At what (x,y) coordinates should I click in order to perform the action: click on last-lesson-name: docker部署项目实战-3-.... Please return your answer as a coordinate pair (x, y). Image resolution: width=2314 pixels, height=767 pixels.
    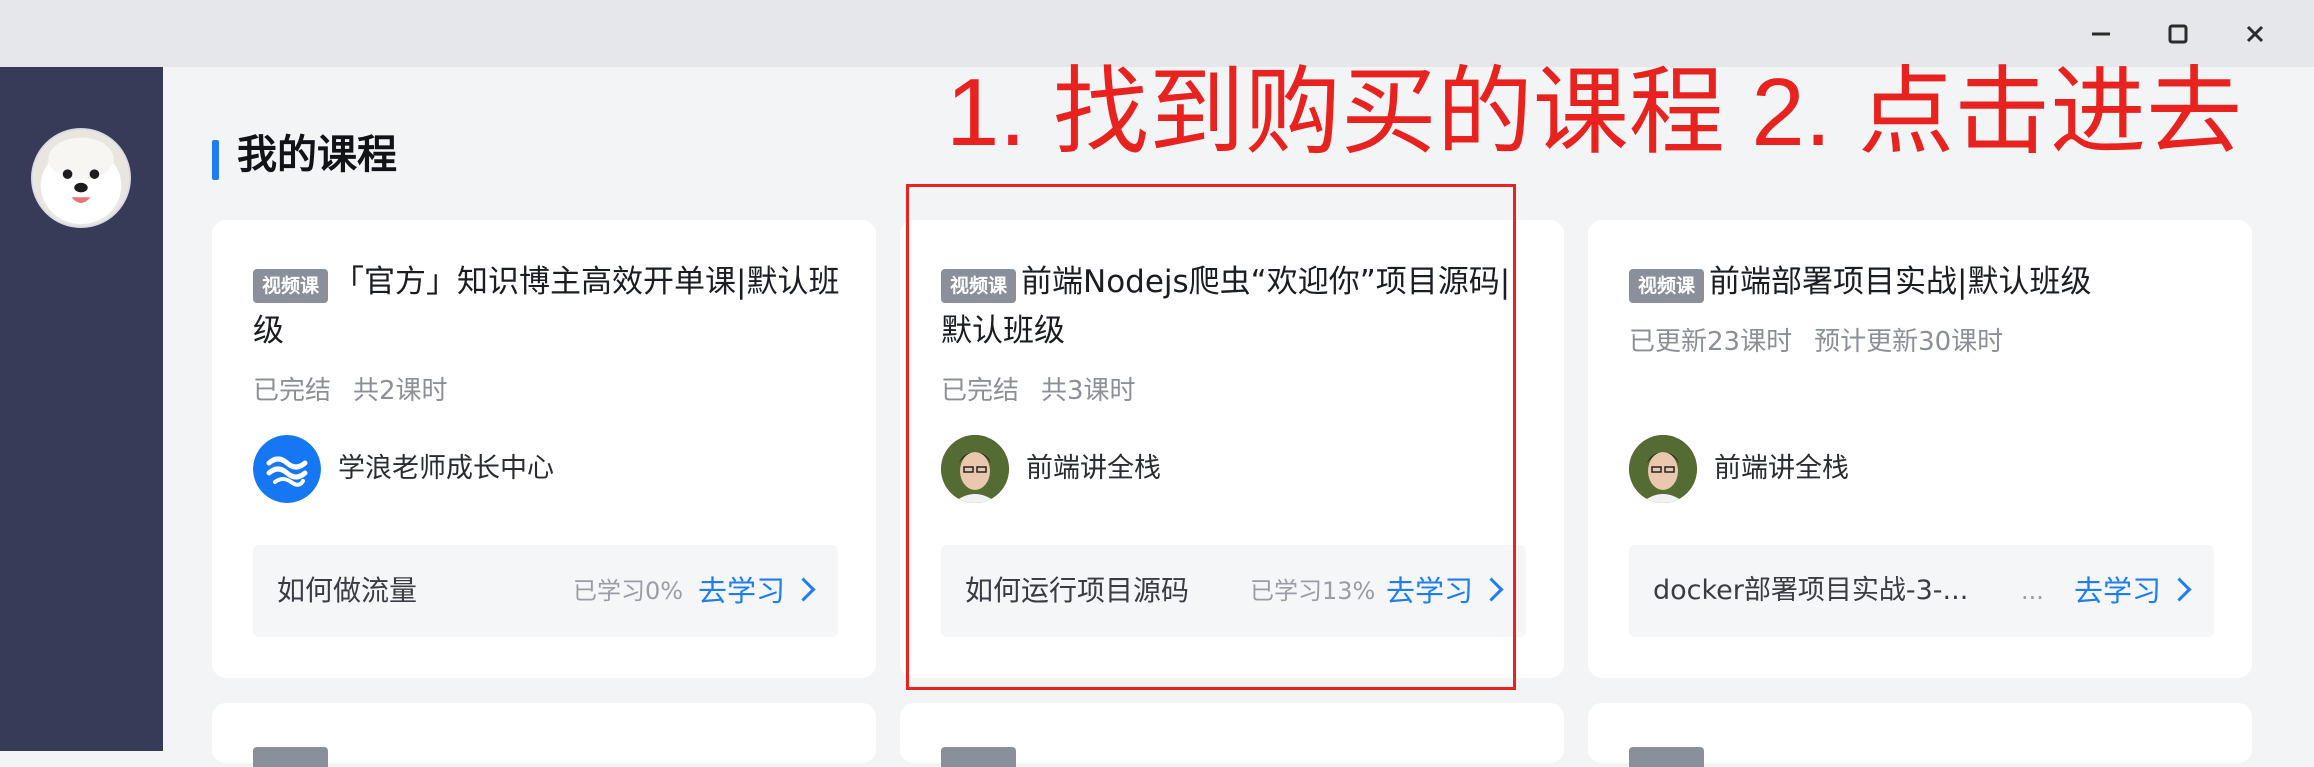
    Looking at the image, I should click on (1811, 590).